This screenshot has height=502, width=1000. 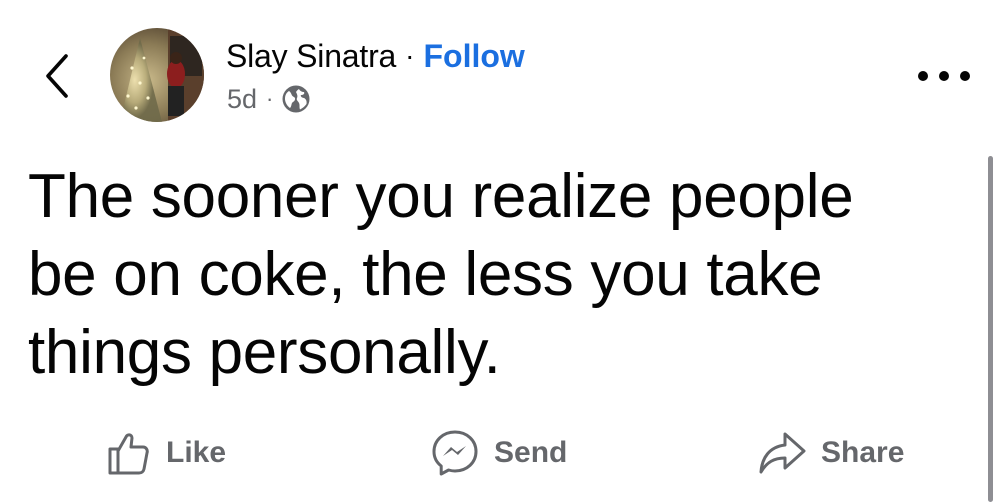 What do you see at coordinates (863, 452) in the screenshot?
I see `share-label: Share` at bounding box center [863, 452].